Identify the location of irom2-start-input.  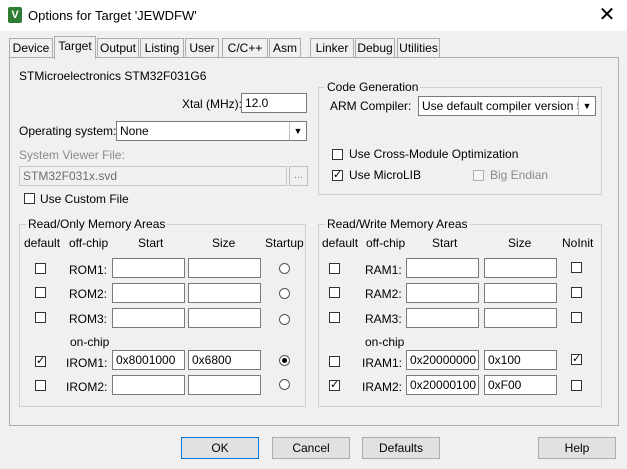
(148, 385).